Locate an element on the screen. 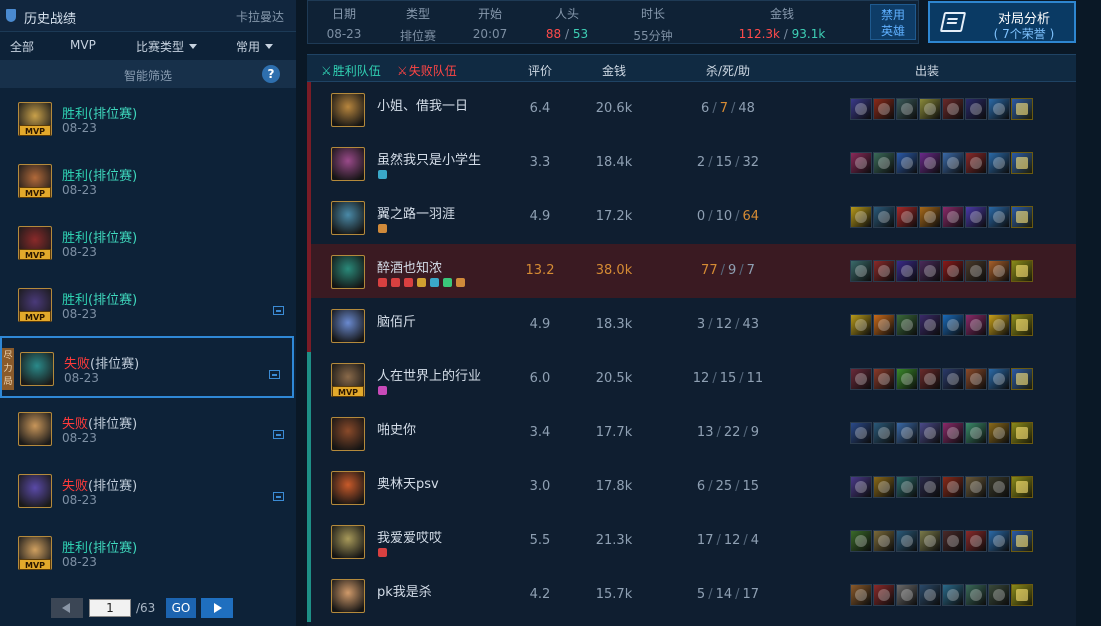  filter-match-type-dropdown: 比赛类型 is located at coordinates (166, 46).